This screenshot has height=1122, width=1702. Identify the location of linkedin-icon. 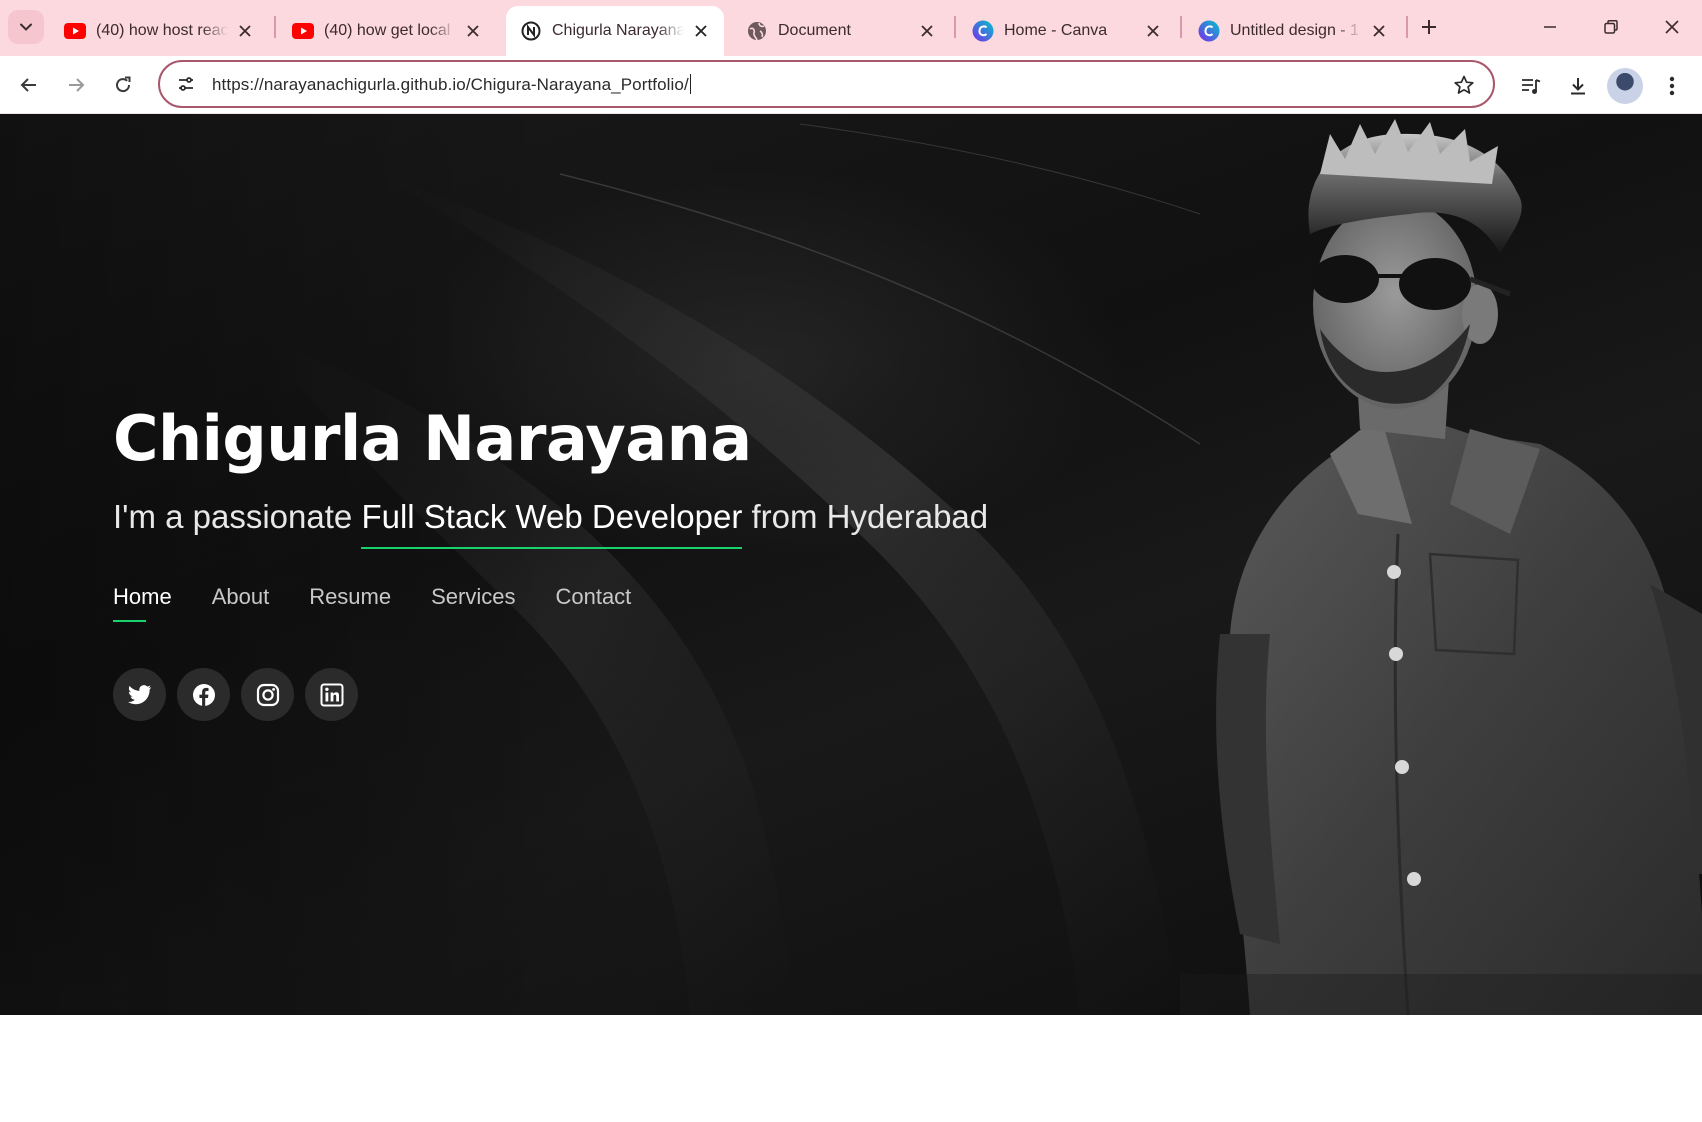
(331, 694).